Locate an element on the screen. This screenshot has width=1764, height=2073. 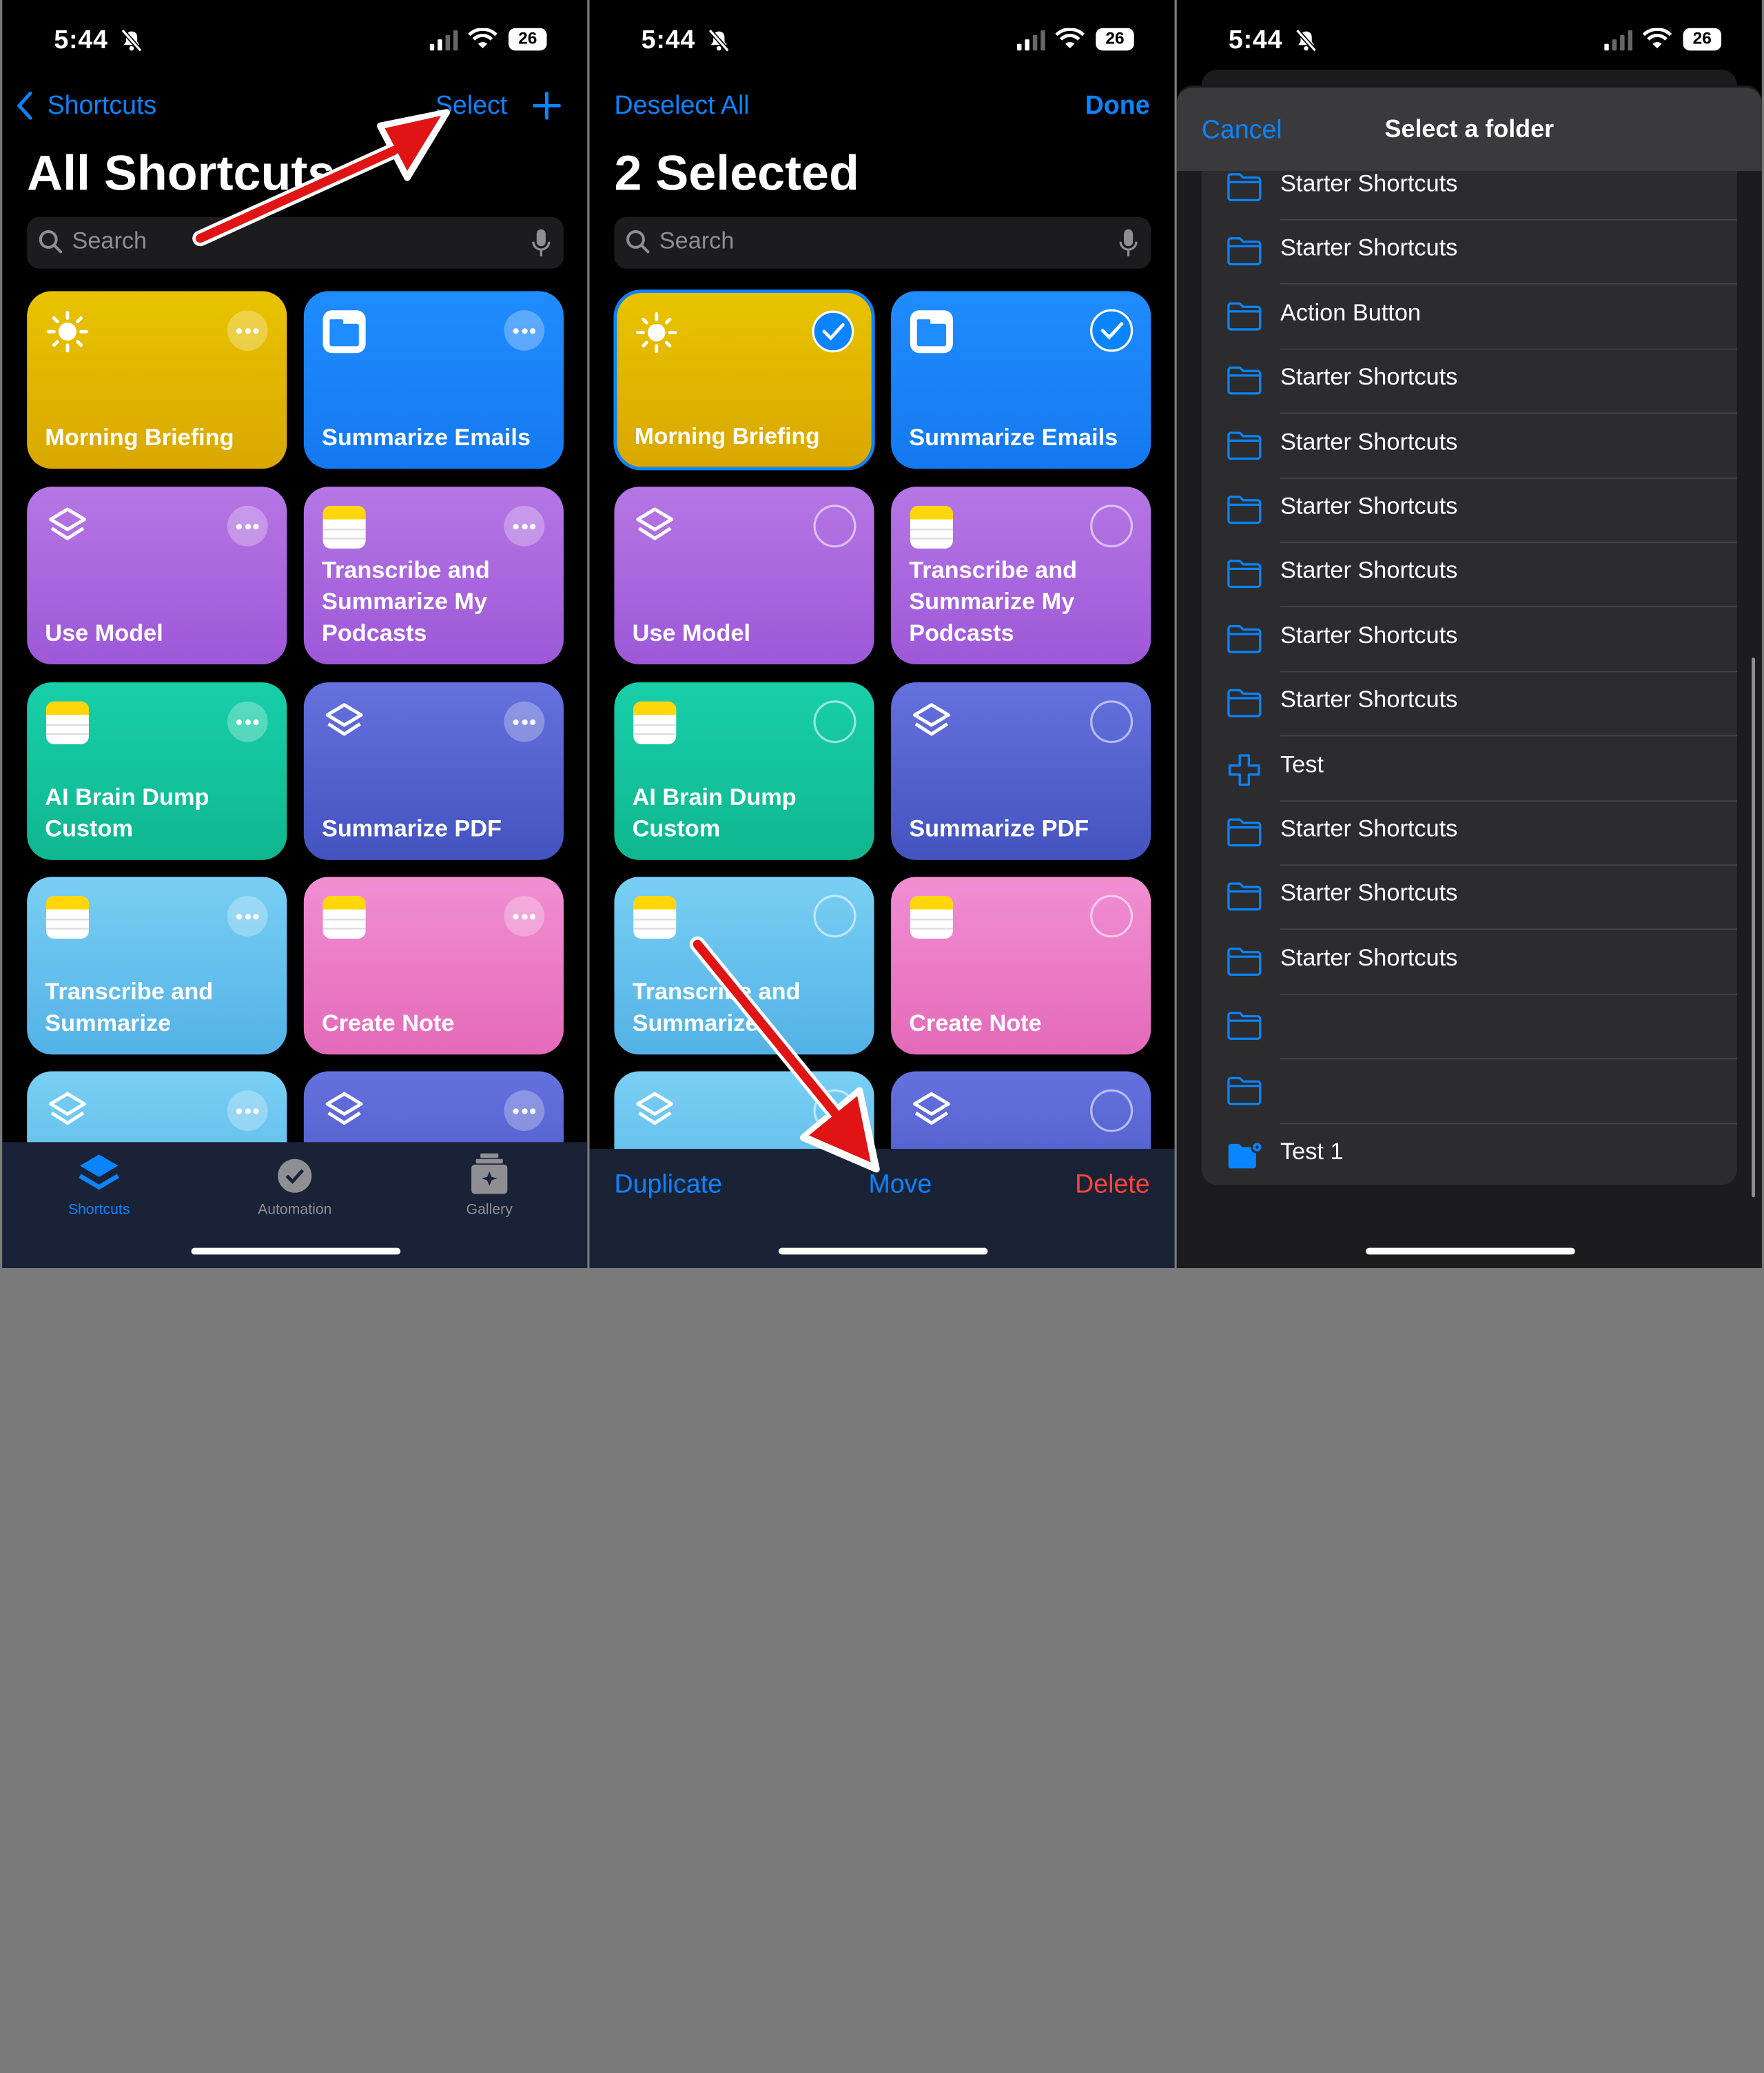
scrollbar is located at coordinates (1754, 927).